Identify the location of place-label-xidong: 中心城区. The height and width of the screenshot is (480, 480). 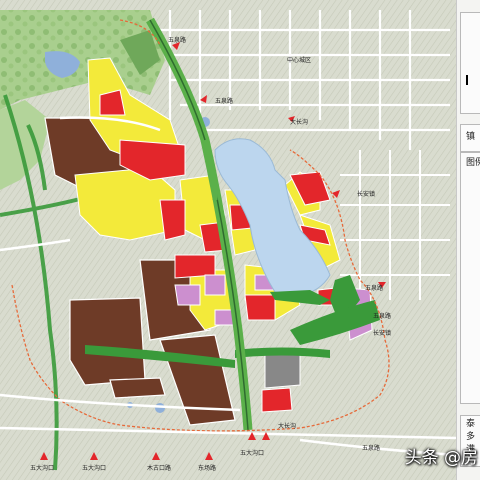
(299, 60).